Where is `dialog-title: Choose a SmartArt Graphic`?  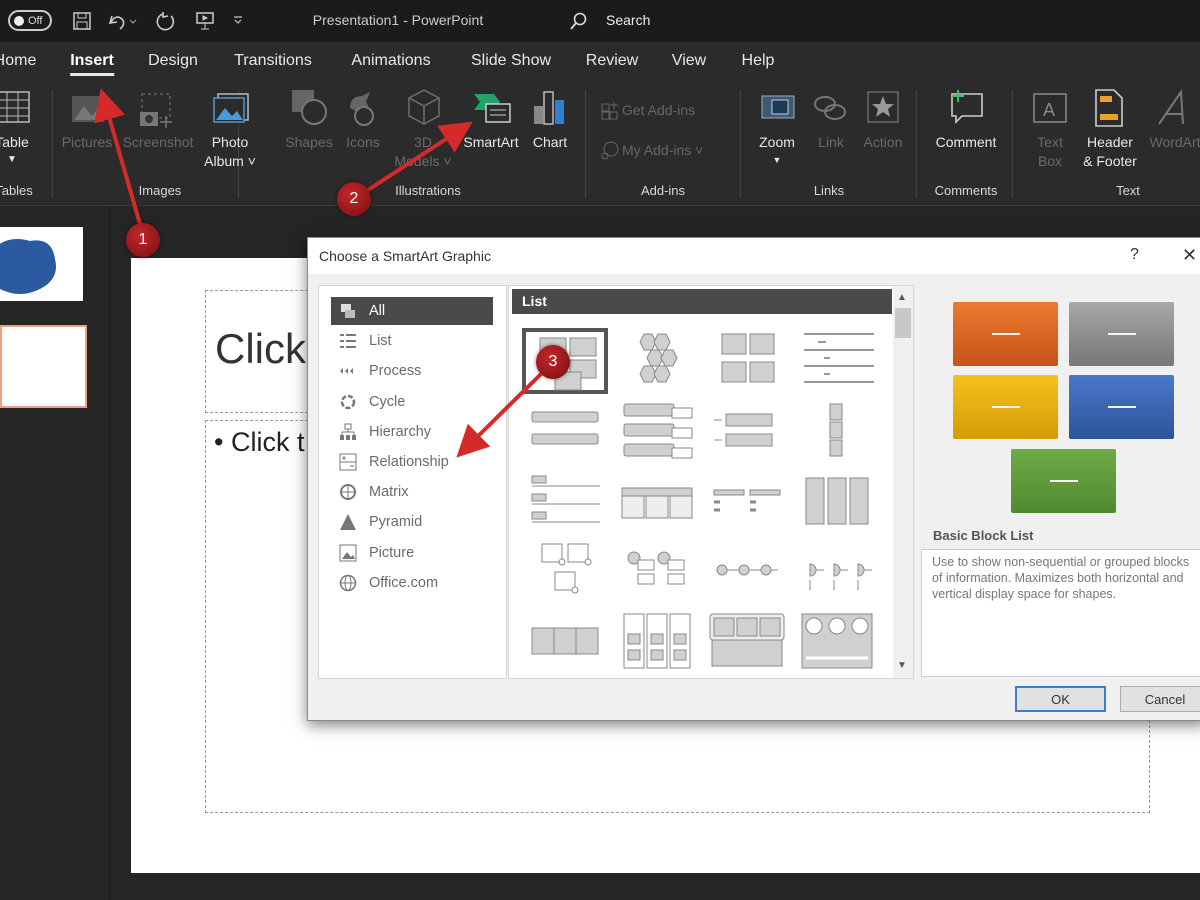
dialog-title: Choose a SmartArt Graphic is located at coordinates (405, 256).